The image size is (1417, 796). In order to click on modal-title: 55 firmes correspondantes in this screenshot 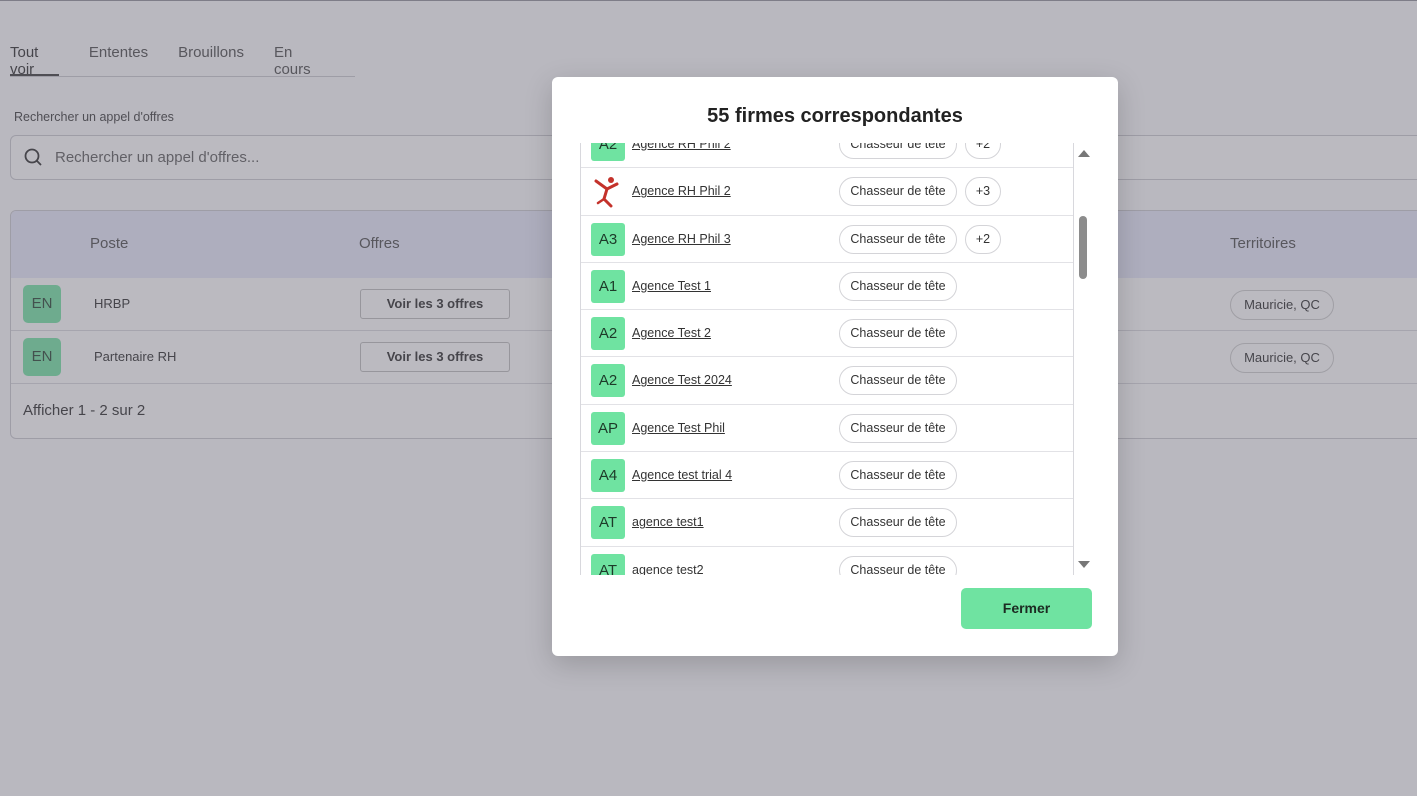, I will do `click(835, 116)`.